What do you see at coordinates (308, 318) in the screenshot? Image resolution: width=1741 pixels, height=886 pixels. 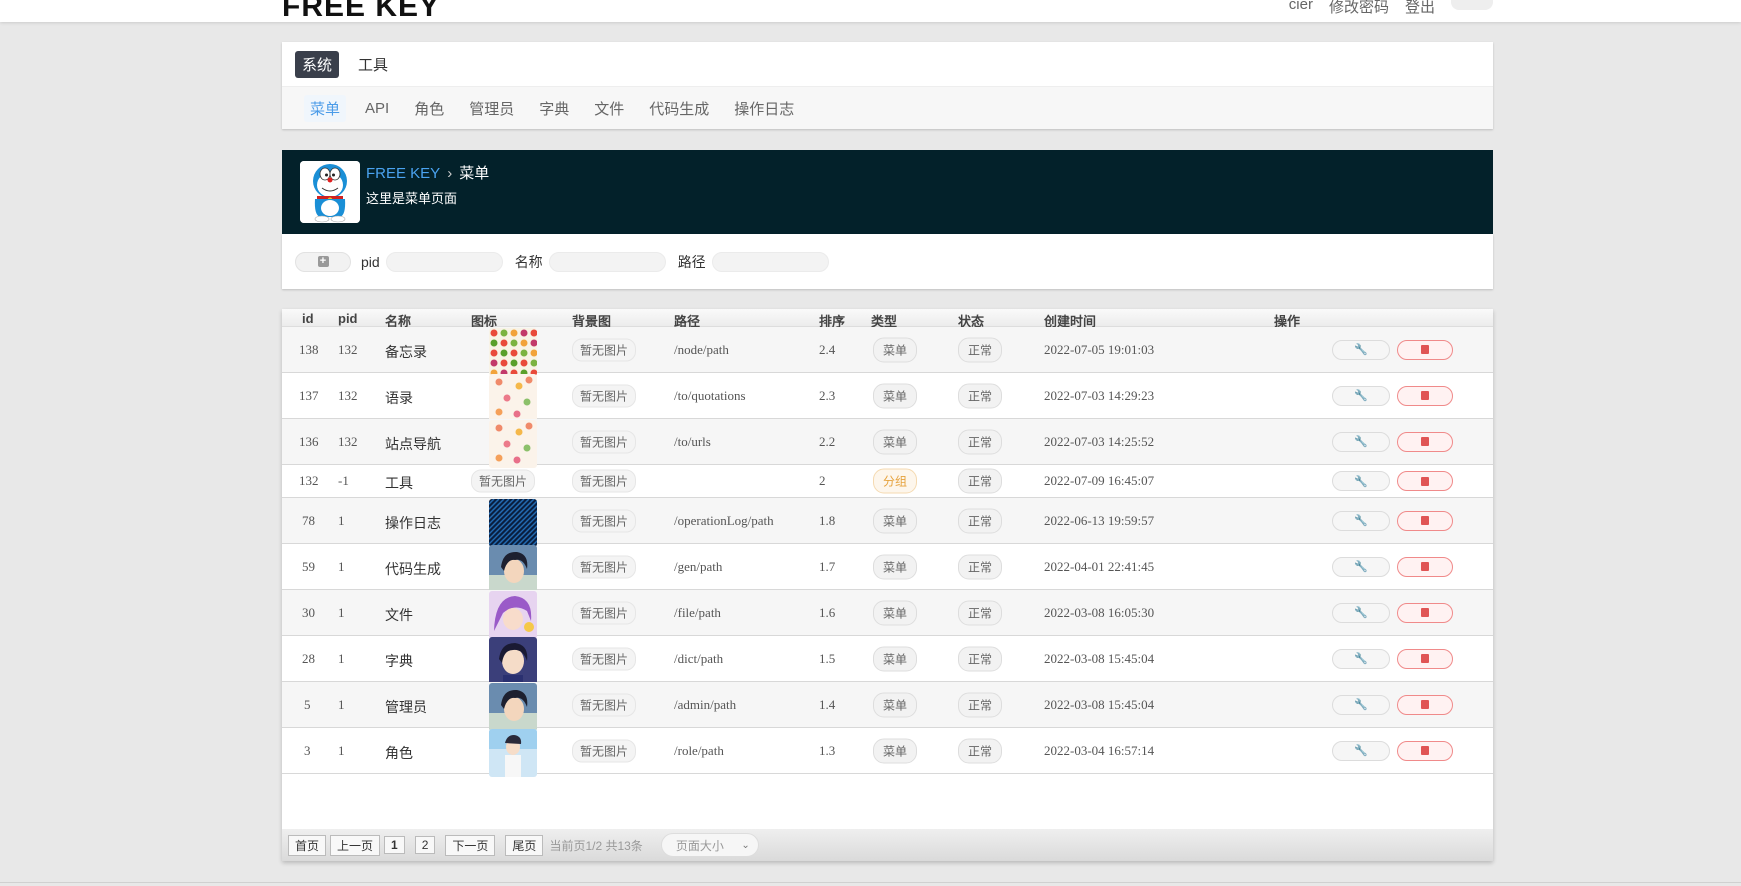 I see `column-header: id` at bounding box center [308, 318].